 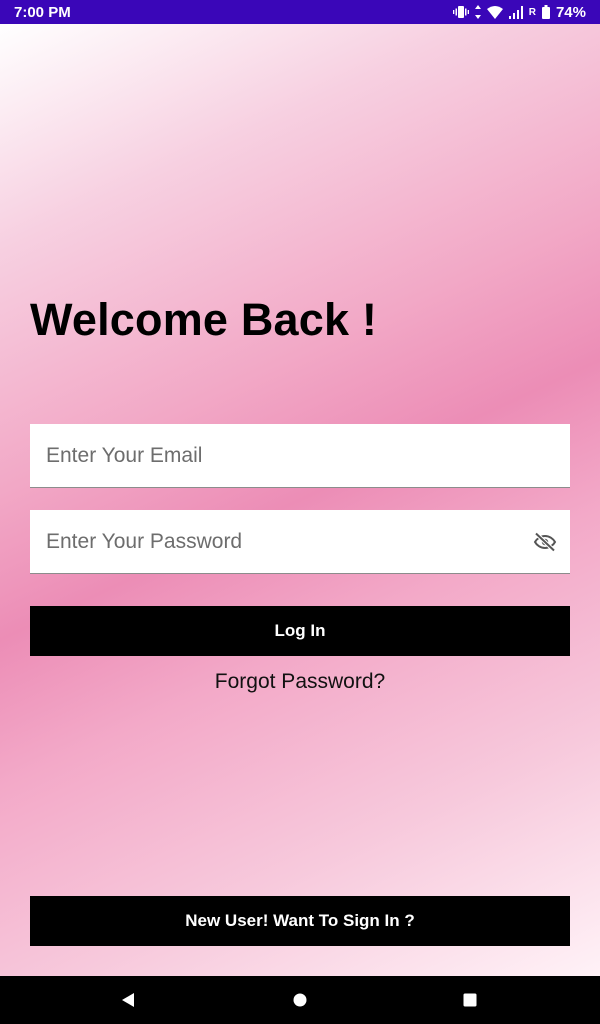 What do you see at coordinates (515, 12) in the screenshot?
I see `cell-signal-icon` at bounding box center [515, 12].